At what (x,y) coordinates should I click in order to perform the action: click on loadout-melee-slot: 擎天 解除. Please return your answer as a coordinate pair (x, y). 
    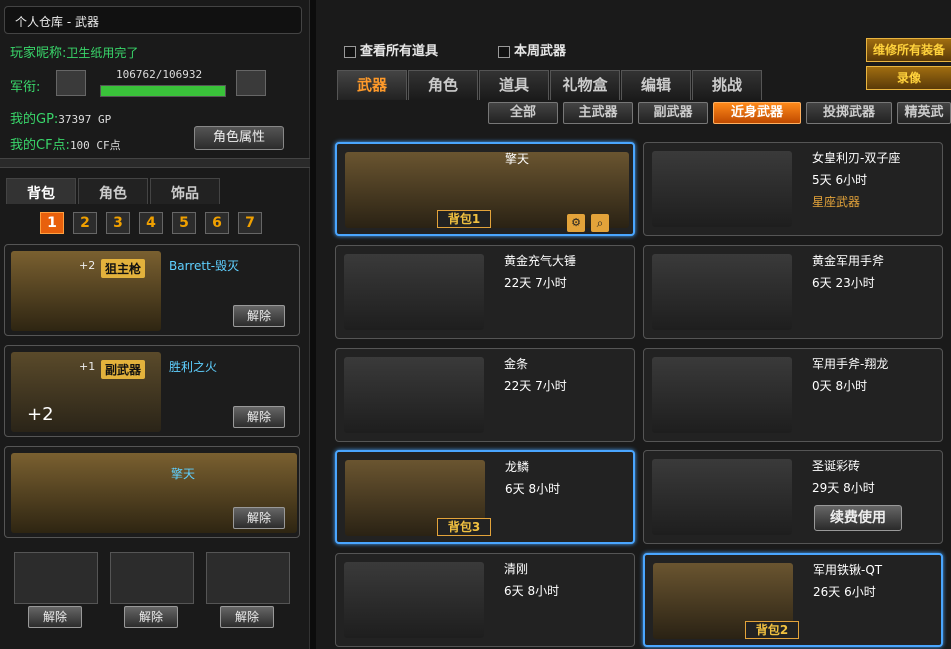
    Looking at the image, I should click on (152, 492).